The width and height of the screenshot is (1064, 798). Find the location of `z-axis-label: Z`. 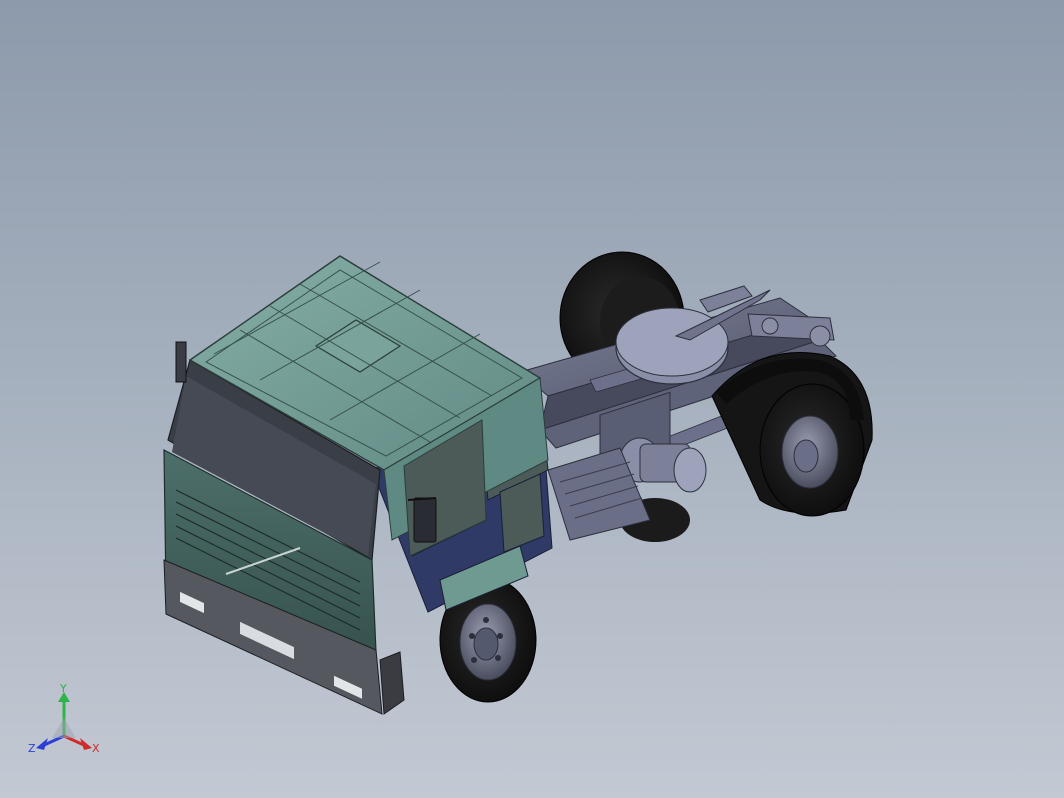

z-axis-label: Z is located at coordinates (32, 748).